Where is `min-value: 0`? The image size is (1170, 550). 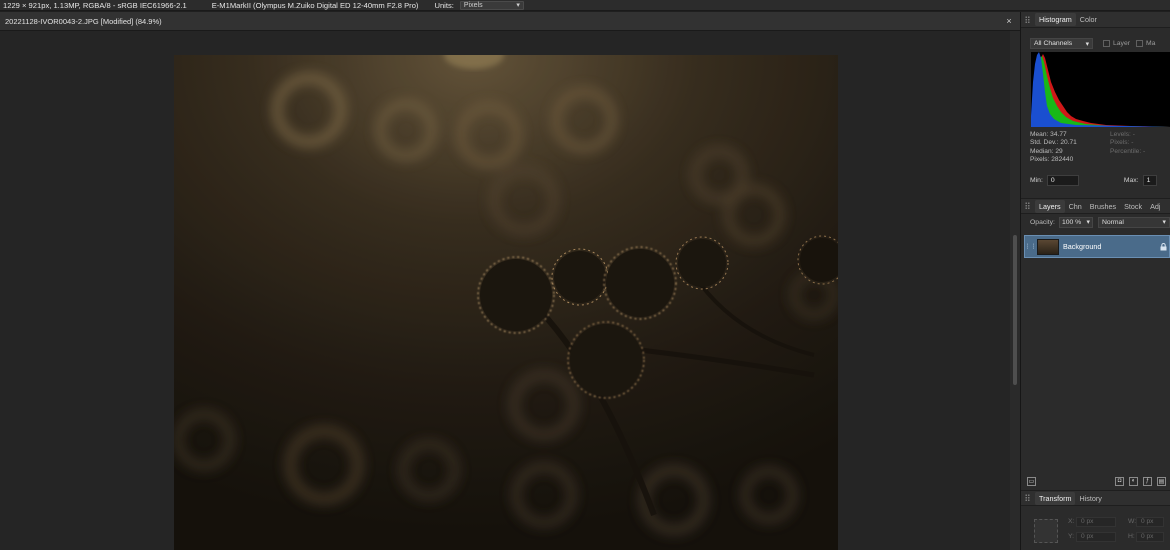
min-value: 0 is located at coordinates (1052, 180).